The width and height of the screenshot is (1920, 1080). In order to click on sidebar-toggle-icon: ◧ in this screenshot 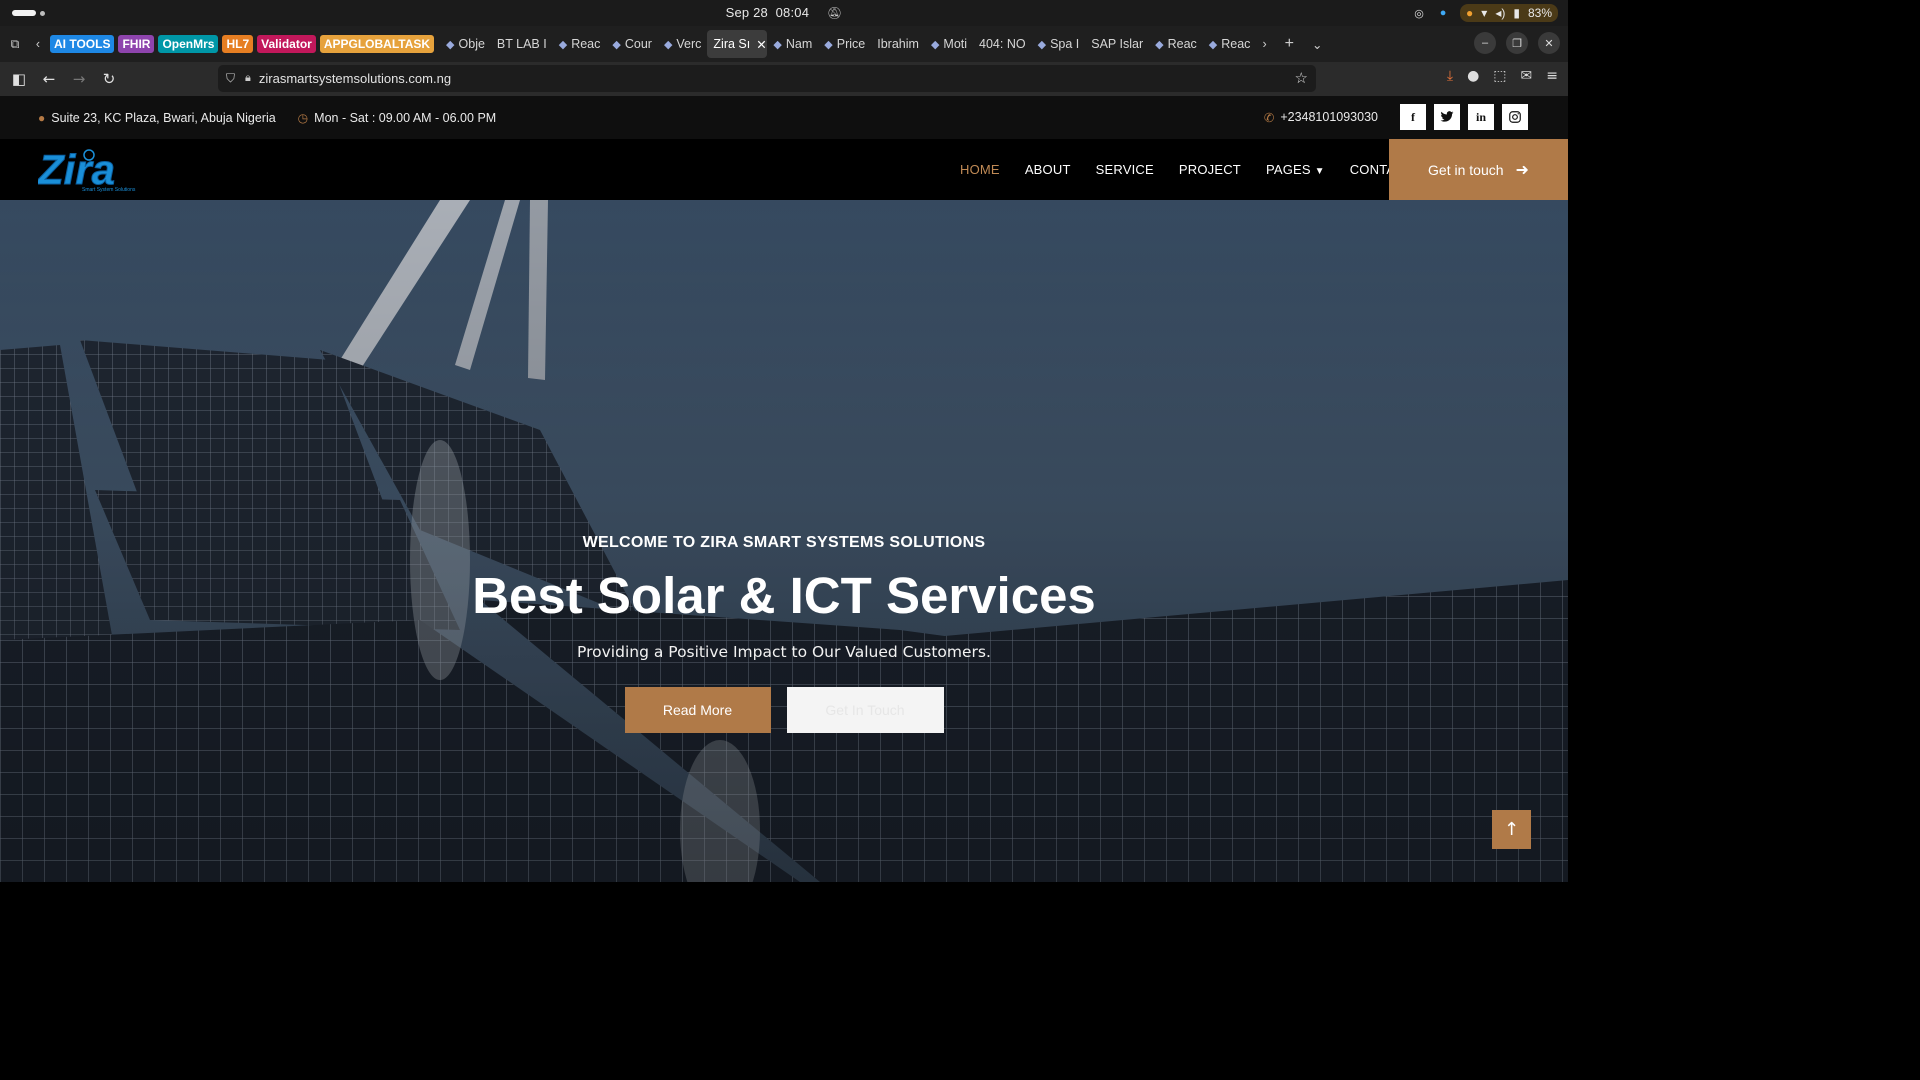, I will do `click(19, 79)`.